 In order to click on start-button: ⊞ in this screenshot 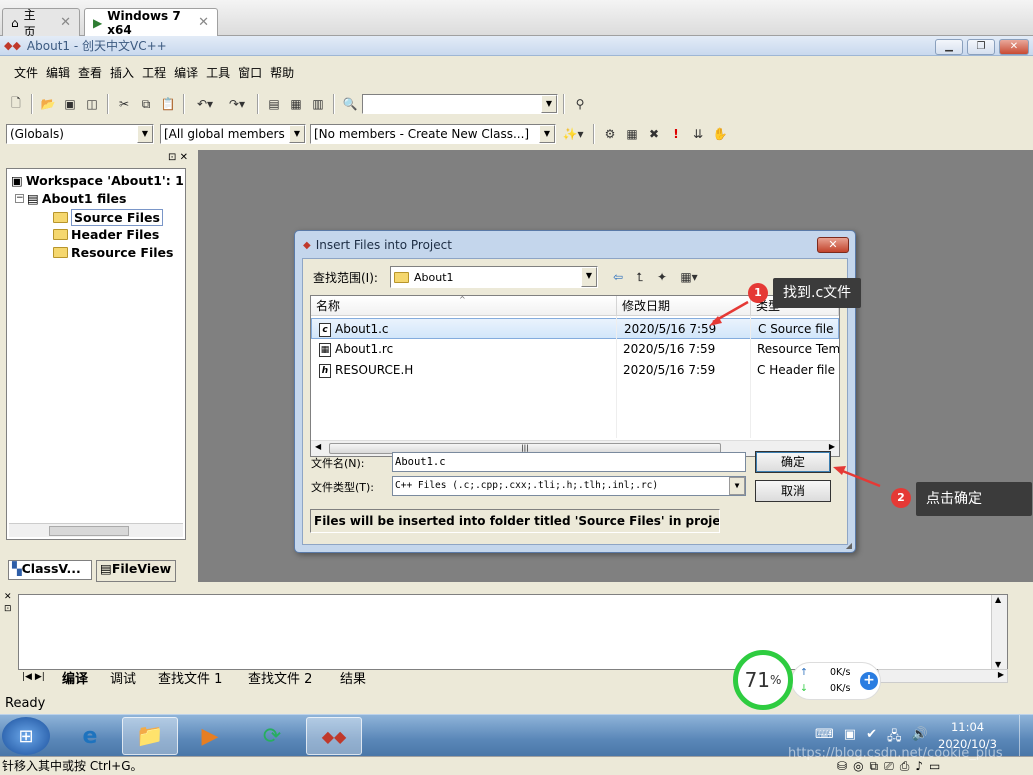, I will do `click(26, 736)`.